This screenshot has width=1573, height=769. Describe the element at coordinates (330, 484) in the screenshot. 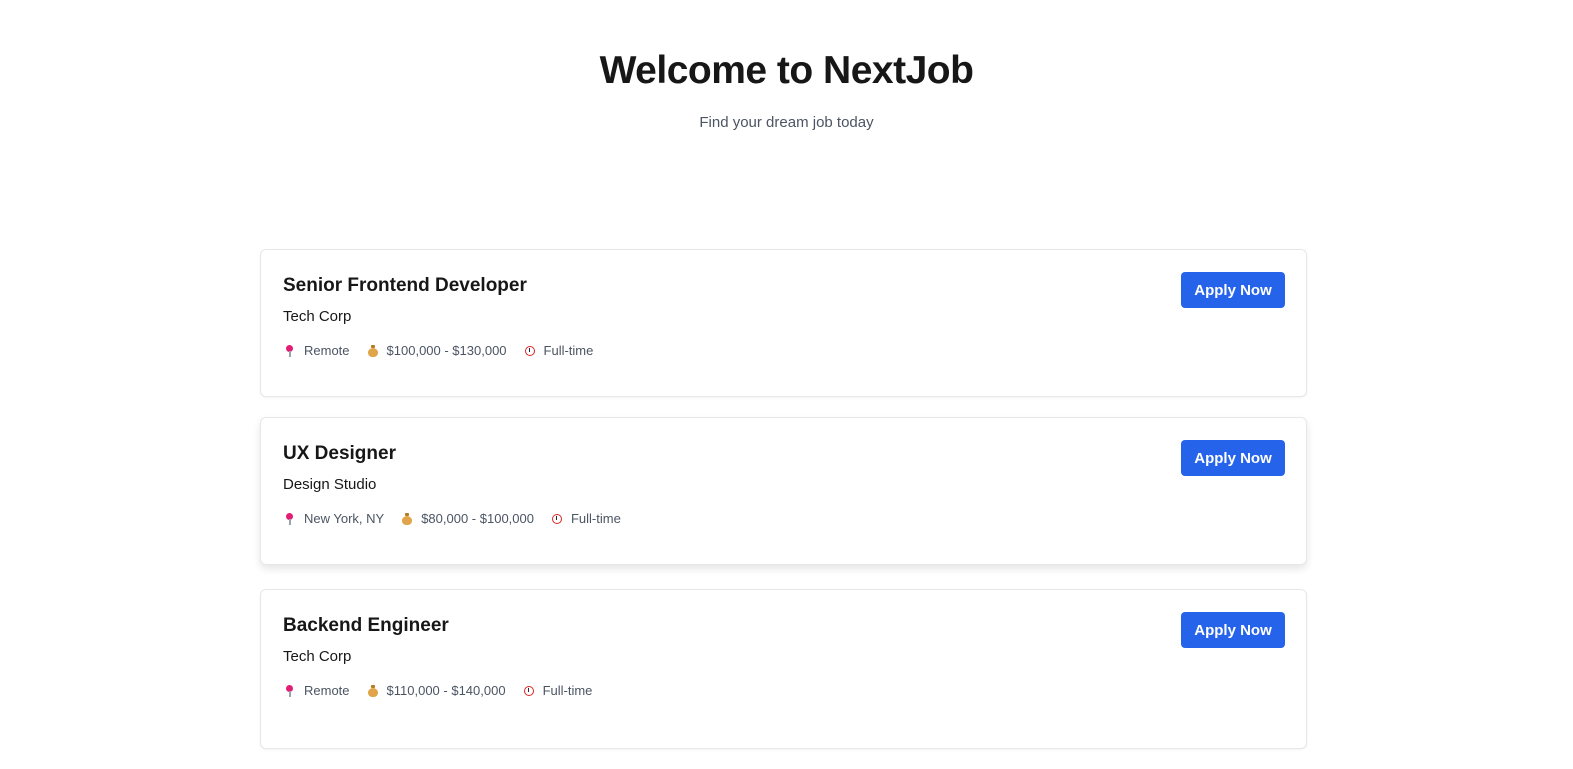

I see `job-company: Design Studio` at that location.